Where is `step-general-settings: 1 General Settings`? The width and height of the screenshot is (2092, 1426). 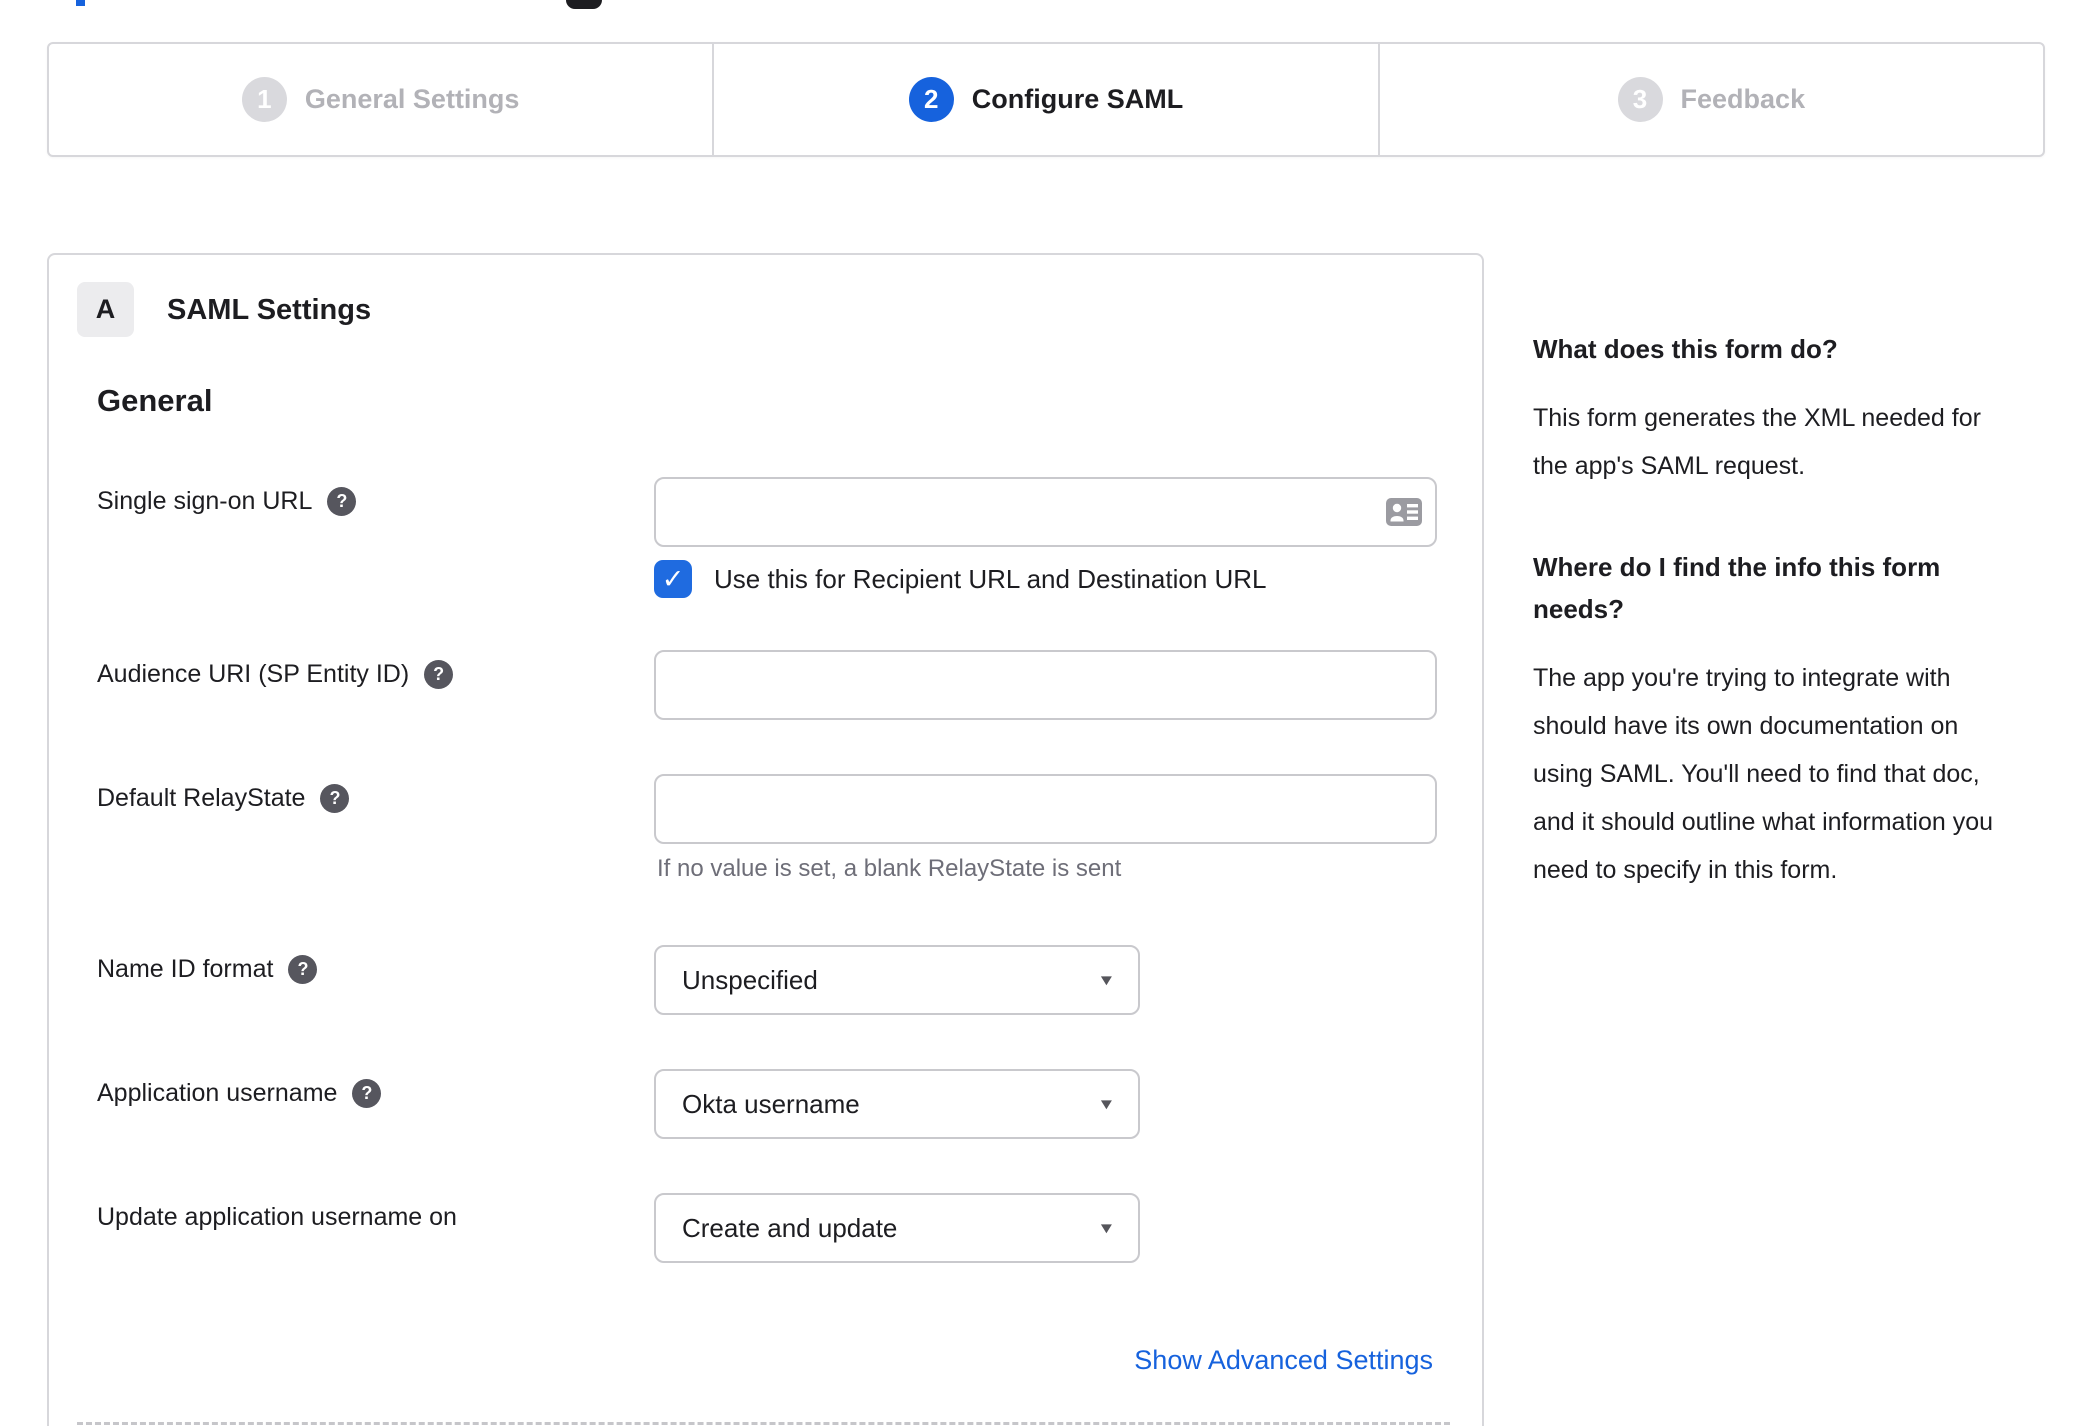
step-general-settings: 1 General Settings is located at coordinates (380, 99).